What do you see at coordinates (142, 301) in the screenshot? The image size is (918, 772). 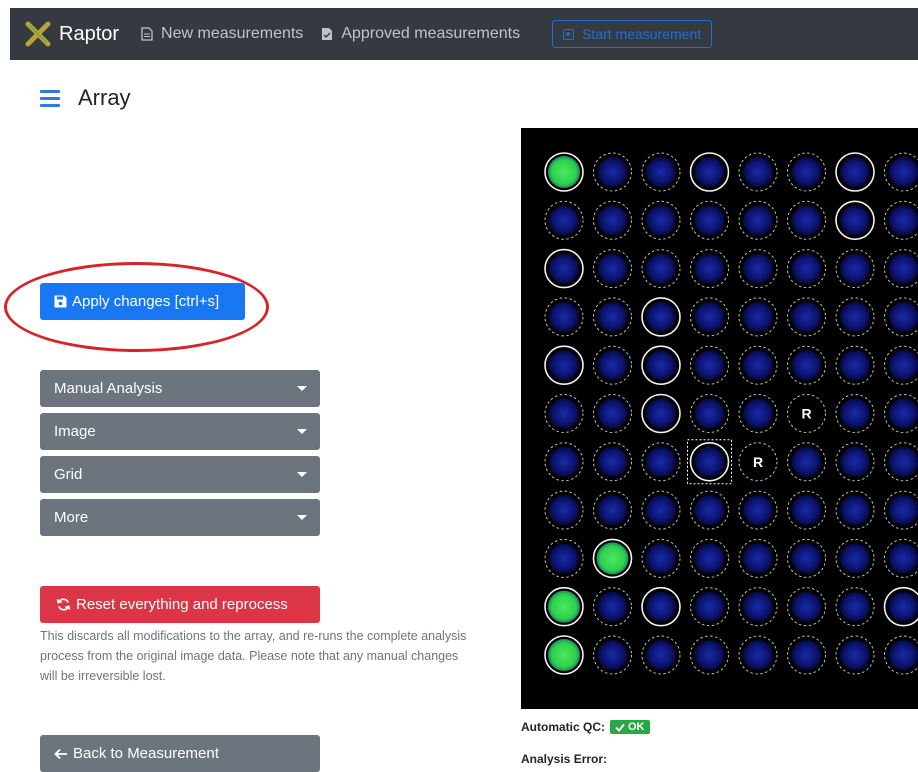 I see `apply-changes-button: Apply changes [ctrl+s]` at bounding box center [142, 301].